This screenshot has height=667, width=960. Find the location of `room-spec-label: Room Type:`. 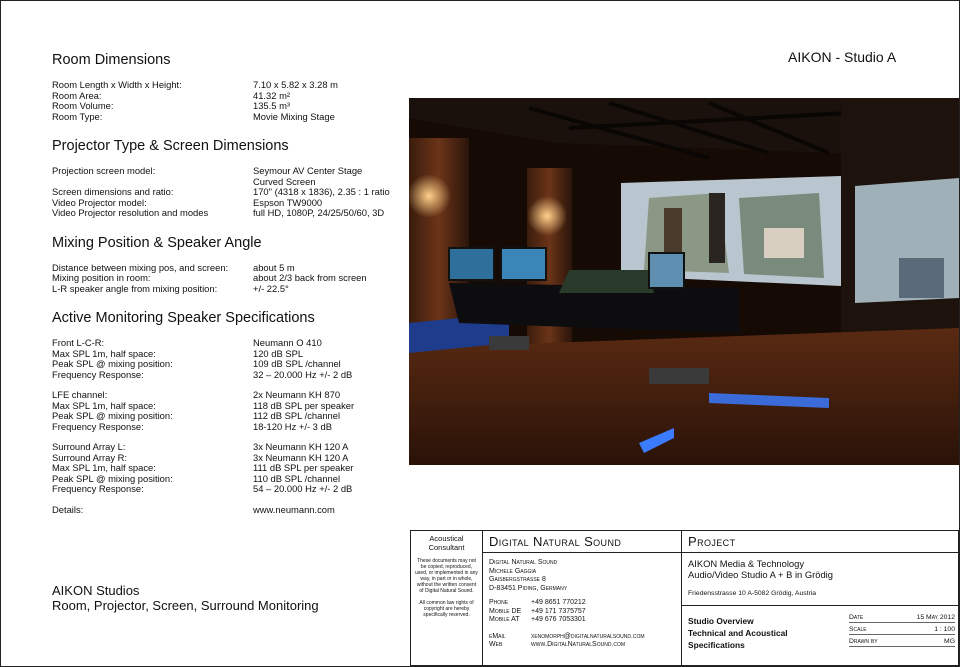

room-spec-label: Room Type: is located at coordinates (77, 116).